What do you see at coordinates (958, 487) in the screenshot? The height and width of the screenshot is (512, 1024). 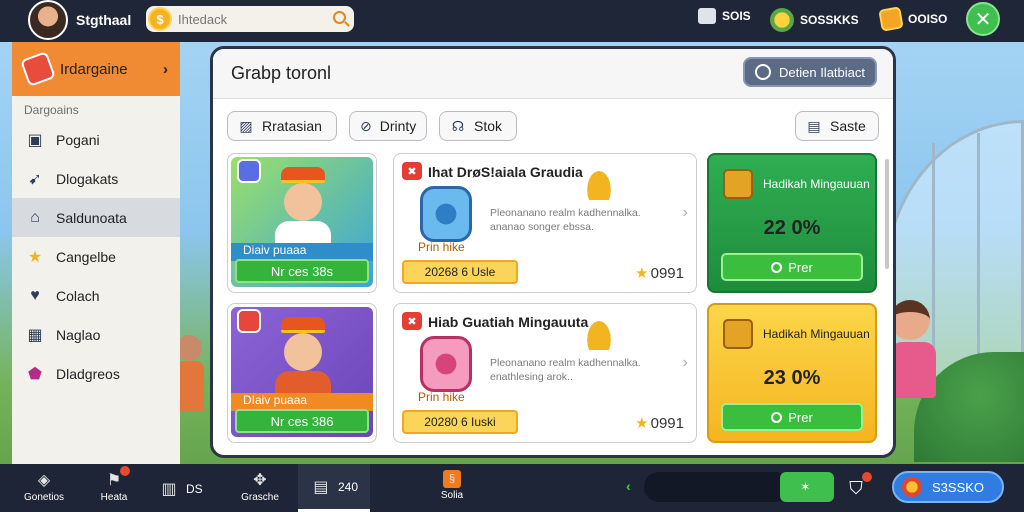 I see `search-button-label: S3SSKO` at bounding box center [958, 487].